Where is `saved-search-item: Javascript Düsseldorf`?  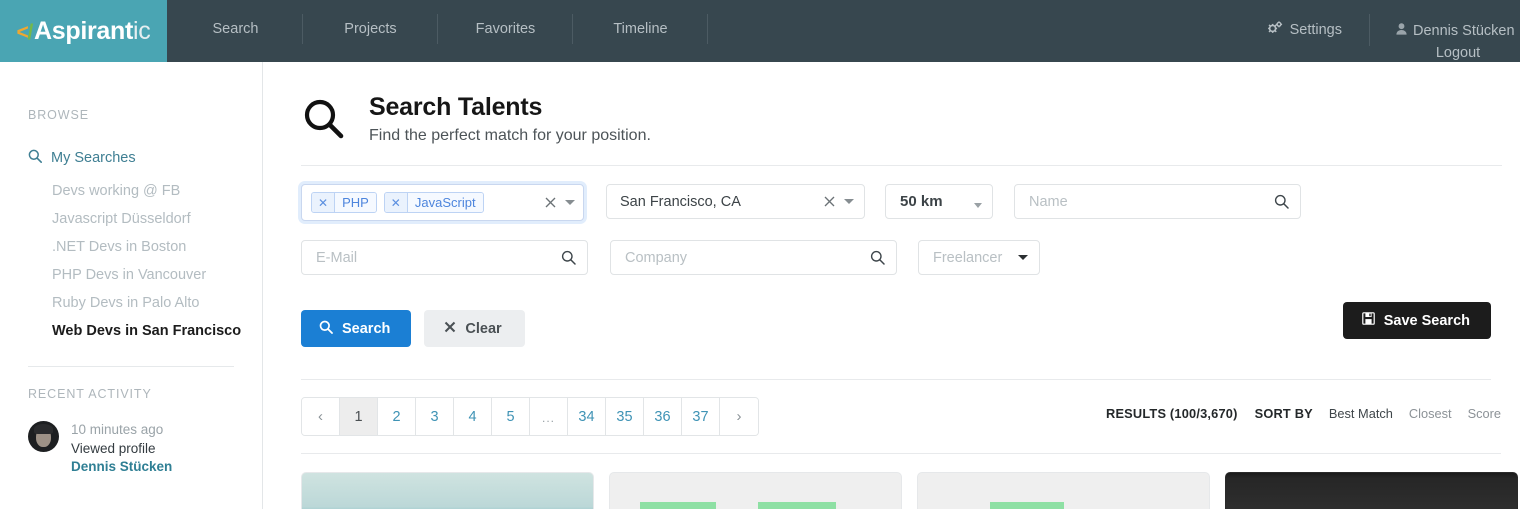
saved-search-item: Javascript Düsseldorf is located at coordinates (157, 219).